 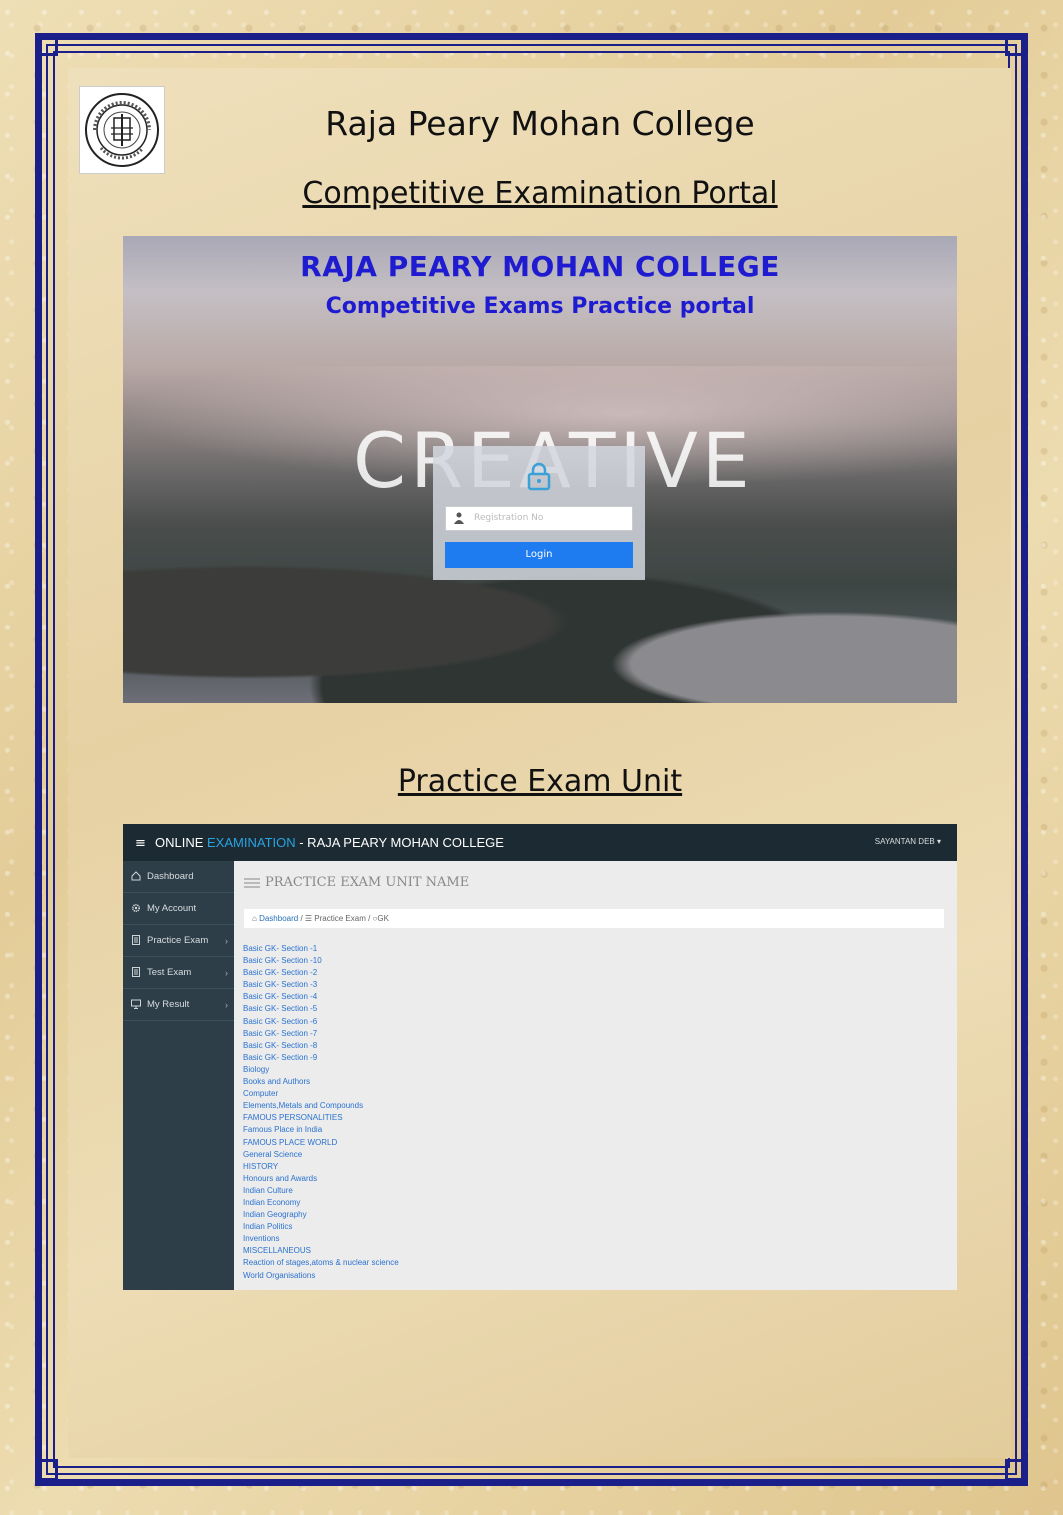 What do you see at coordinates (321, 1143) in the screenshot?
I see `exam-unit-link: FAMOUS PLACE WORLD` at bounding box center [321, 1143].